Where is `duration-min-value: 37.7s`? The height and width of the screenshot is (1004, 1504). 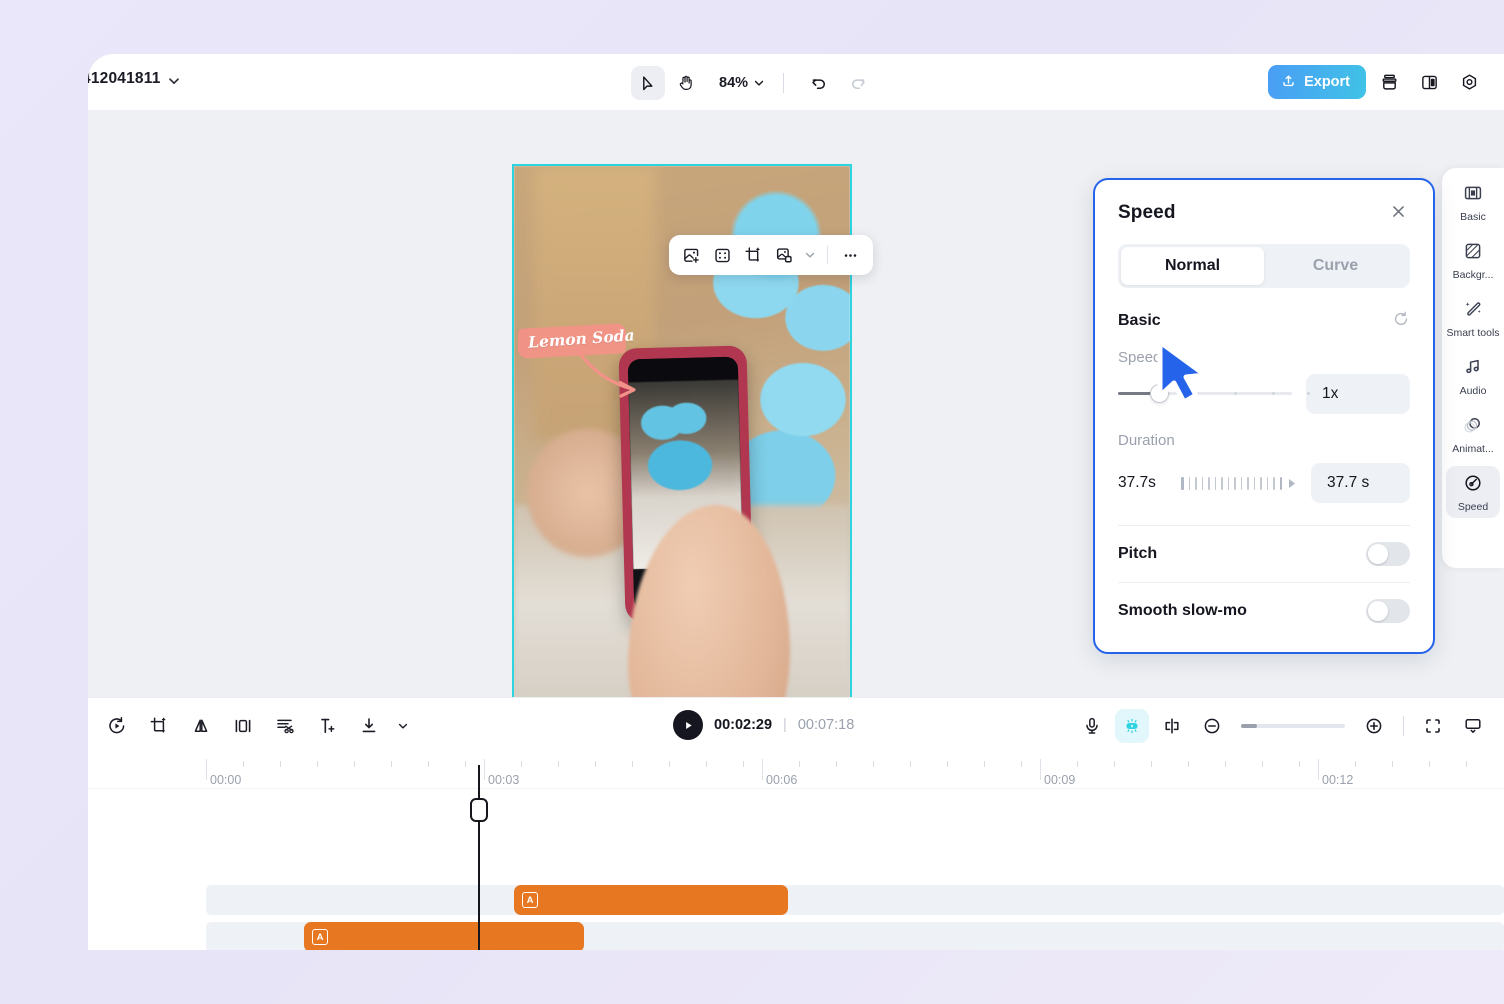
duration-min-value: 37.7s is located at coordinates (1137, 482).